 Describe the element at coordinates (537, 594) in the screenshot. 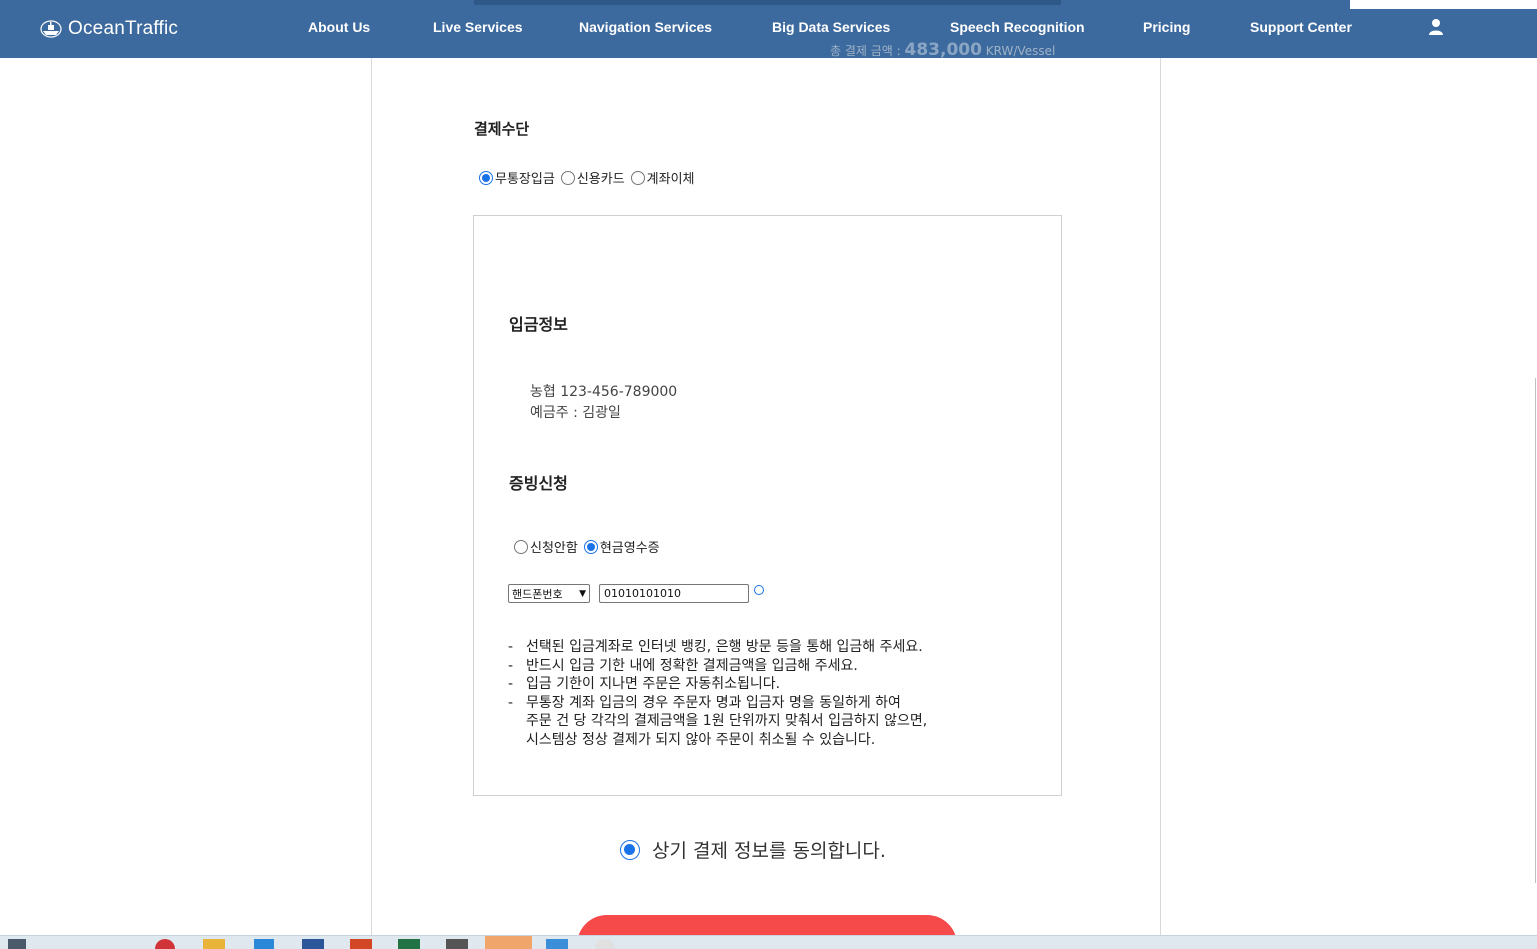

I see `select-value: 핸드폰번호` at that location.